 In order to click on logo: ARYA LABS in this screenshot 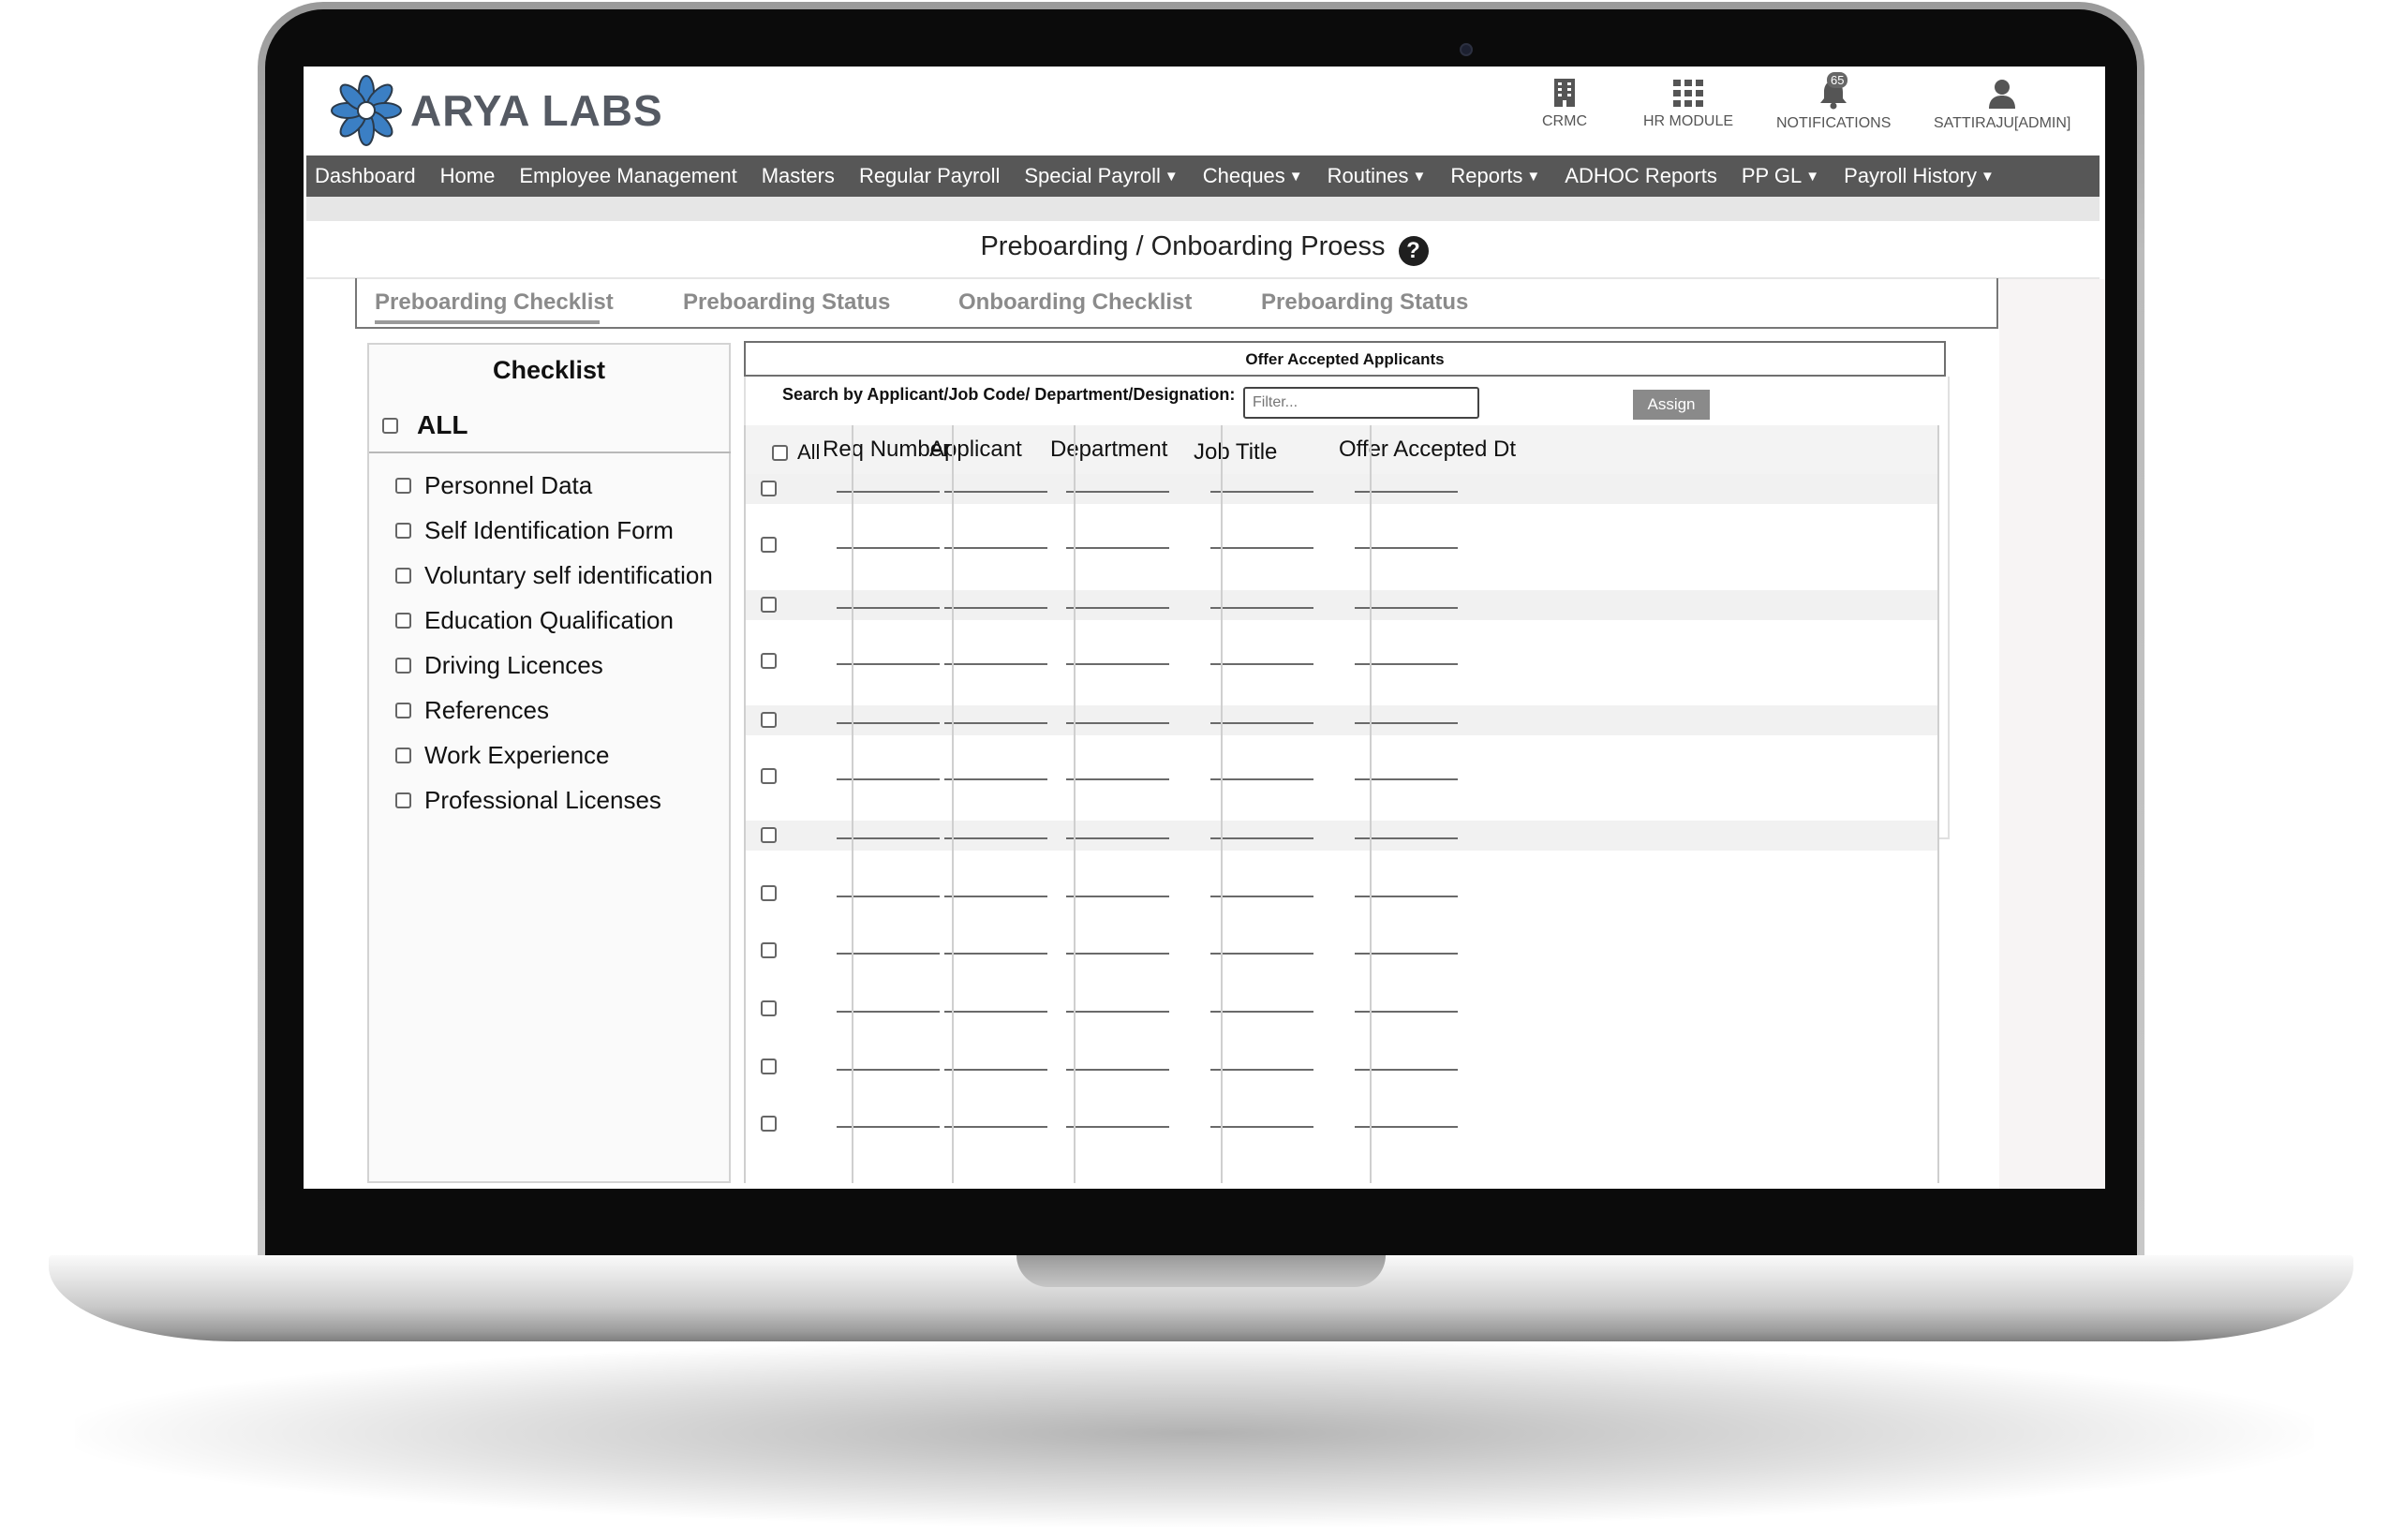, I will do `click(496, 110)`.